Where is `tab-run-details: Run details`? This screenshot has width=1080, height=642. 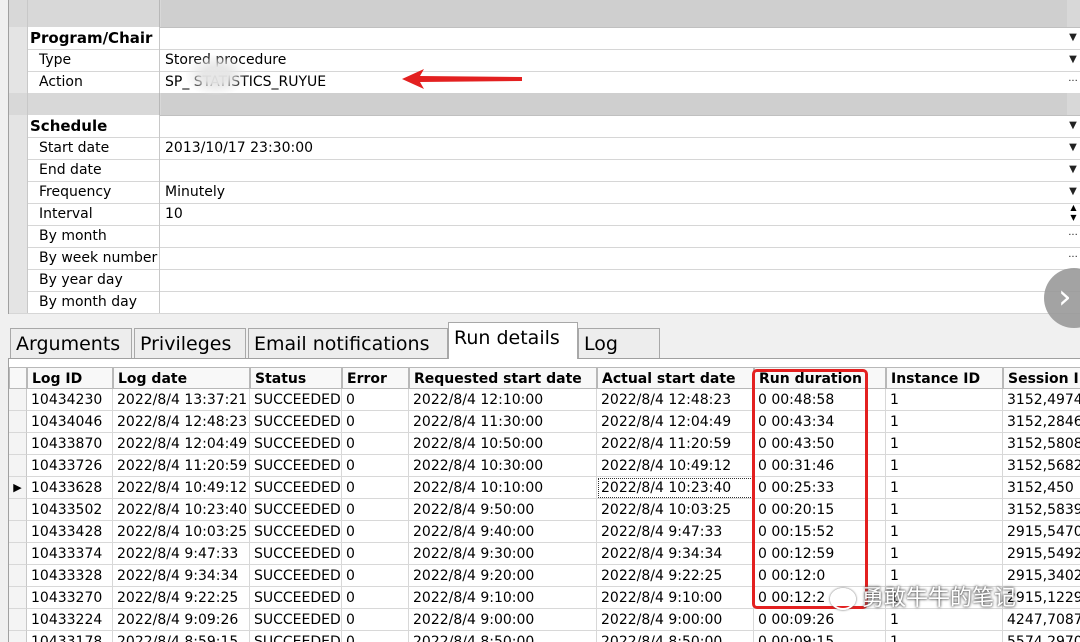 tab-run-details: Run details is located at coordinates (513, 340).